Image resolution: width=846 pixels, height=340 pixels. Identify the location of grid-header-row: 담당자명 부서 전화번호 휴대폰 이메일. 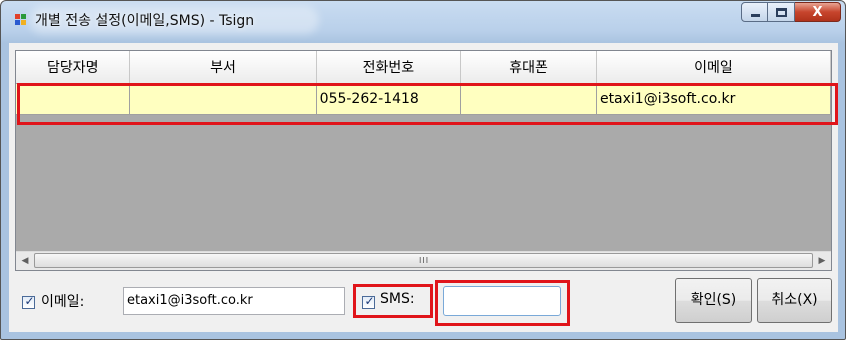
(423, 67).